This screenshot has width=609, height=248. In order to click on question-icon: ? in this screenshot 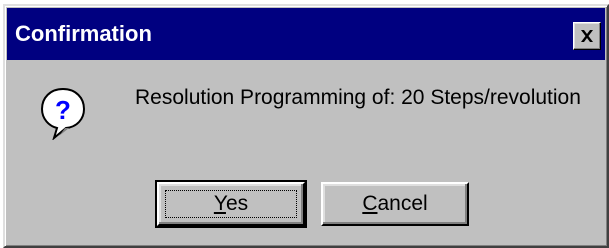, I will do `click(63, 113)`.